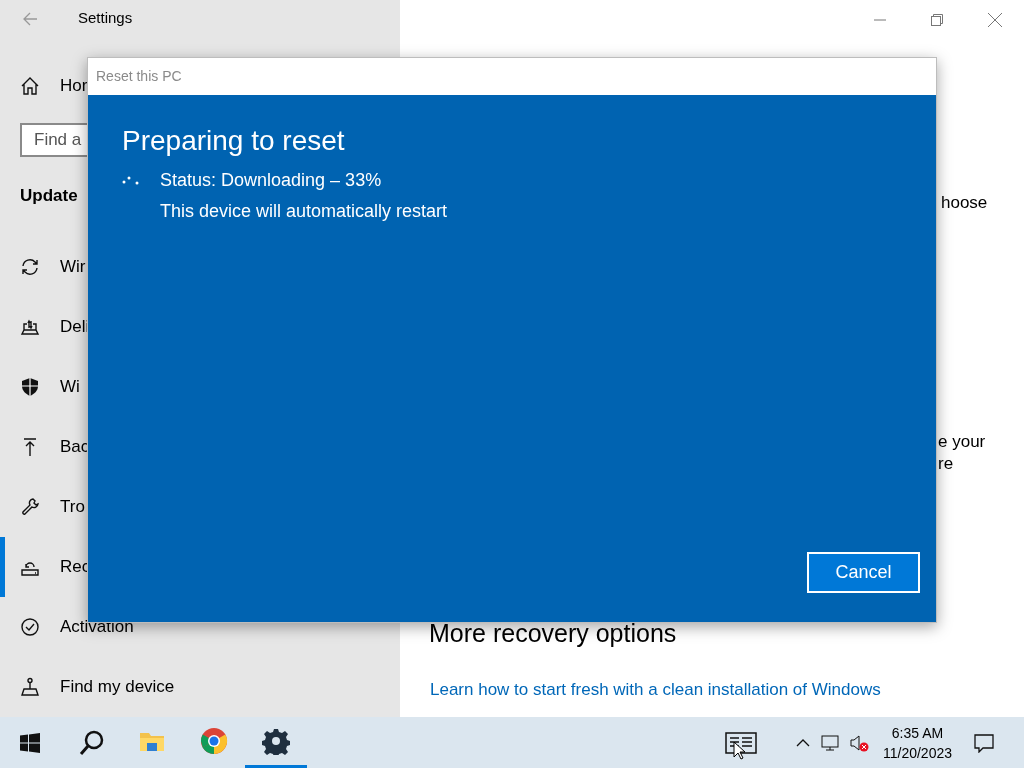  What do you see at coordinates (200, 387) in the screenshot?
I see `nav-item: Wi` at bounding box center [200, 387].